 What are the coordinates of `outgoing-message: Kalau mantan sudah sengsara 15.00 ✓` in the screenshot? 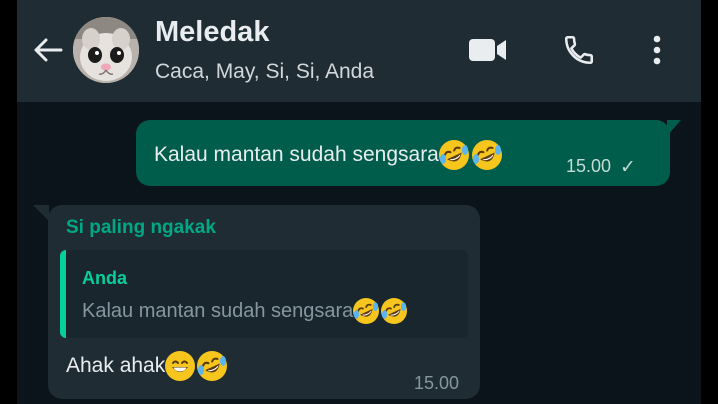 It's located at (403, 153).